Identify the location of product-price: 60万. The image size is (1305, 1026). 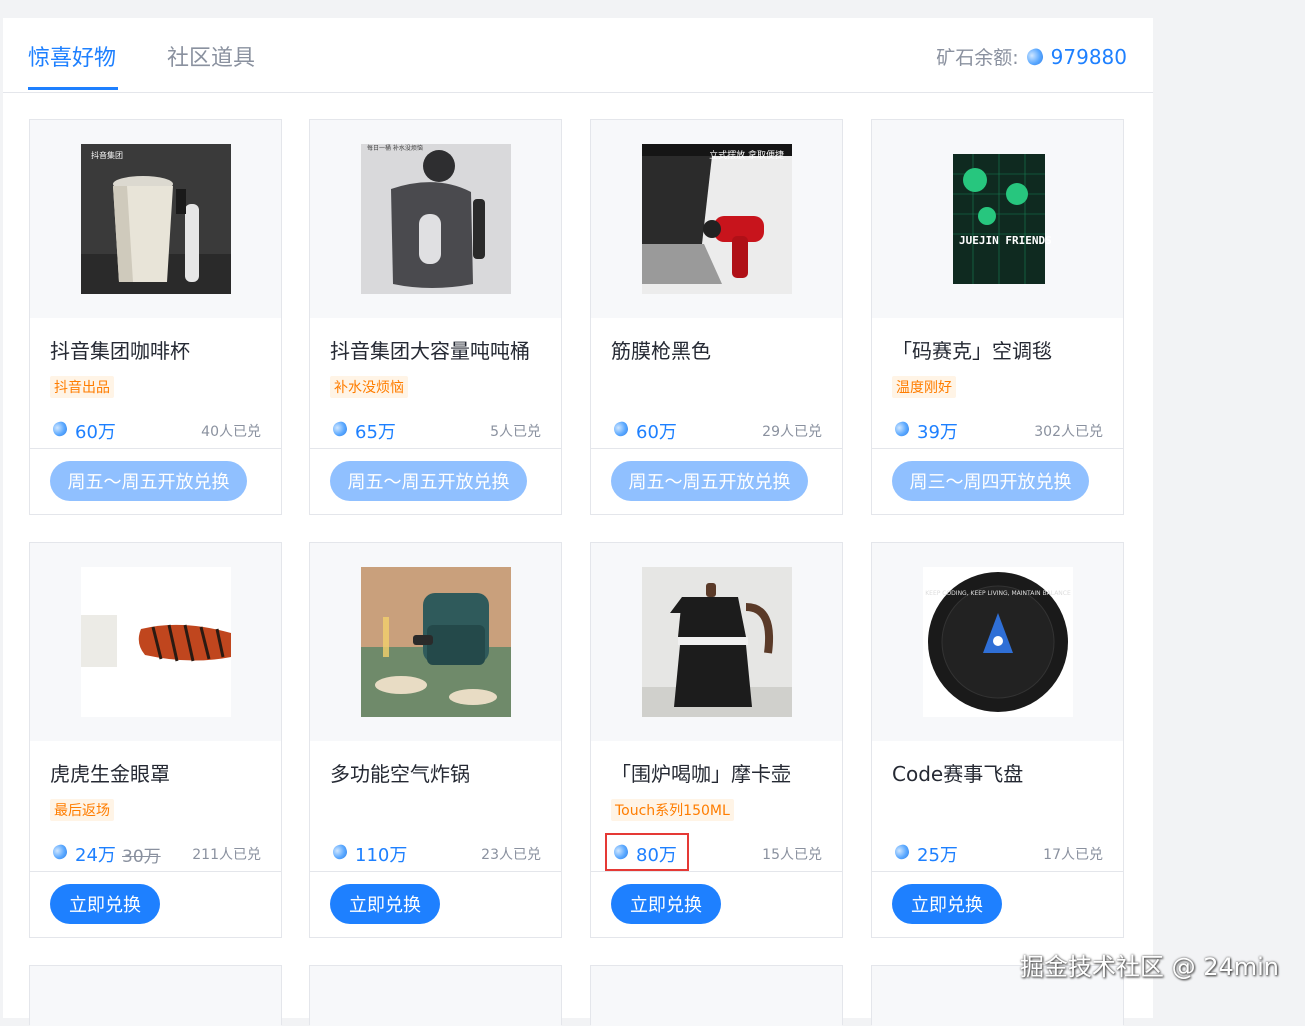
(656, 432).